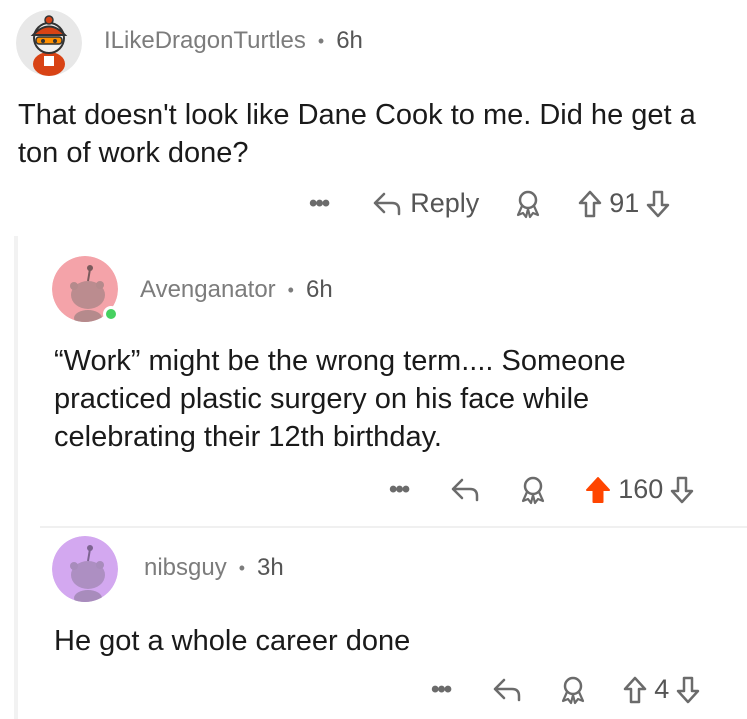  Describe the element at coordinates (662, 689) in the screenshot. I see `vote-count: 4` at that location.